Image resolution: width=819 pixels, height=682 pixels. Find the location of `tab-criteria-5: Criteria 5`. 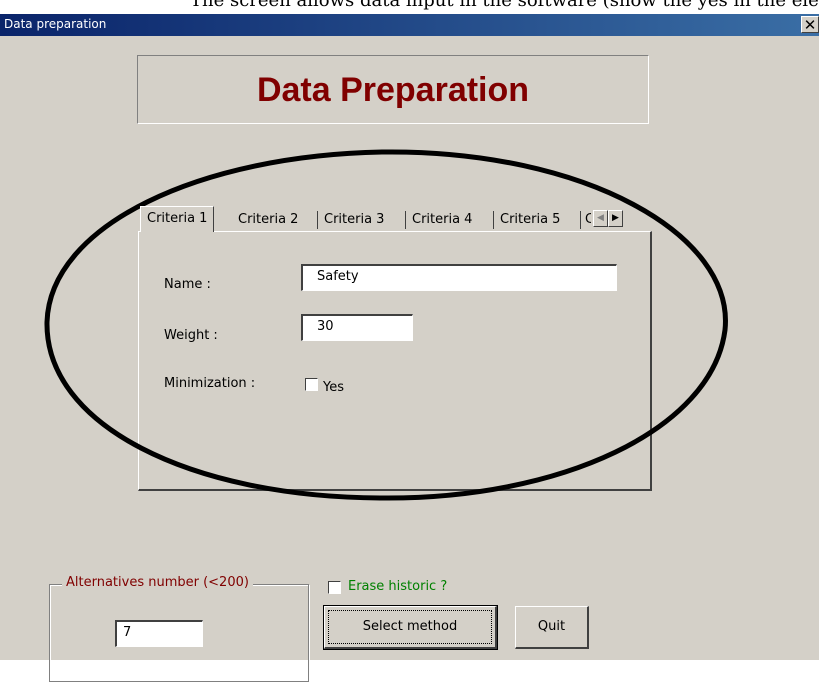

tab-criteria-5: Criteria 5 is located at coordinates (537, 220).